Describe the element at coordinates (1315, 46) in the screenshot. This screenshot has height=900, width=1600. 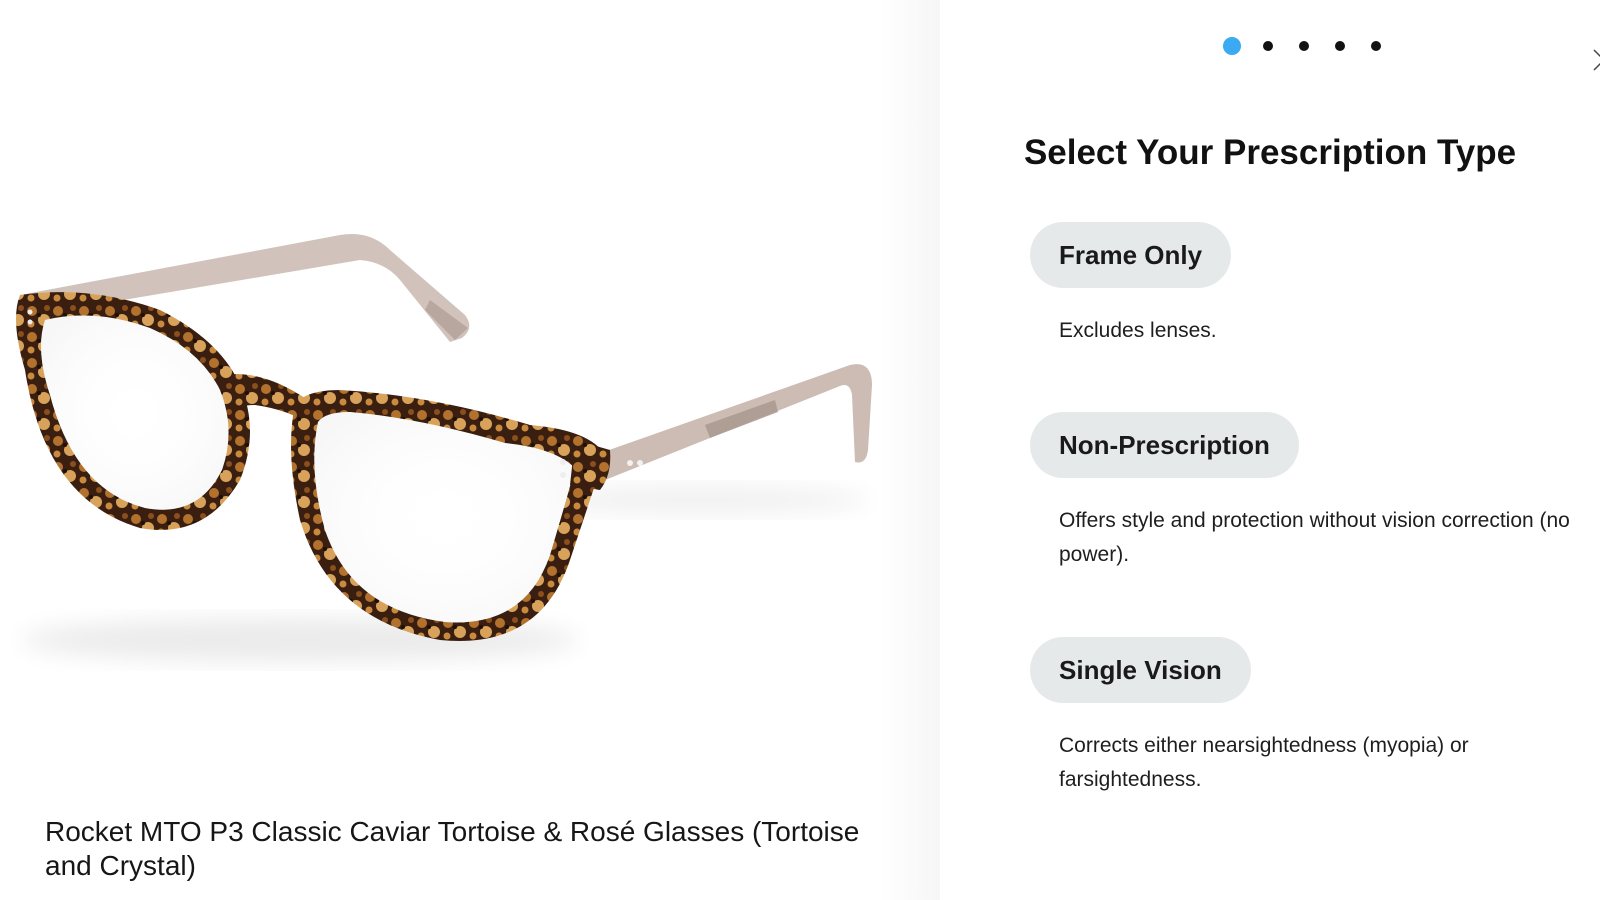
I see `step-indicator` at that location.